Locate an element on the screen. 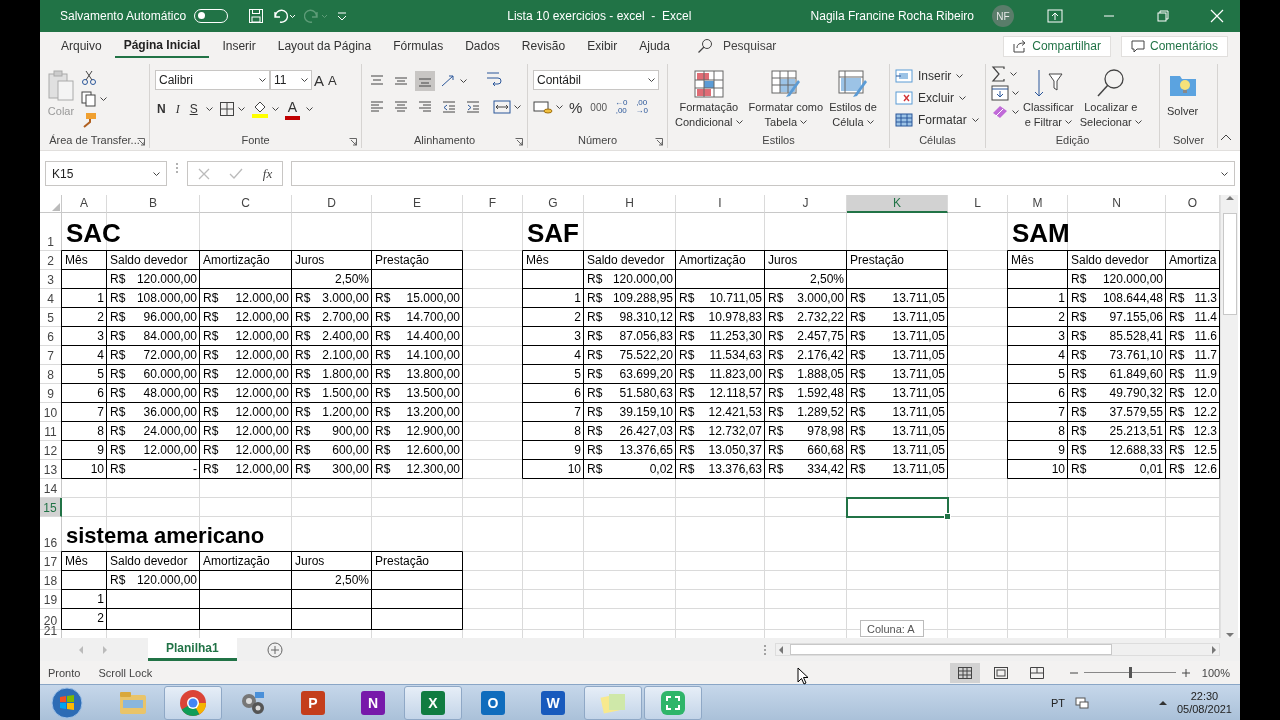 Image resolution: width=1280 pixels, height=720 pixels. decimal-button: ,00 →0 is located at coordinates (641, 107).